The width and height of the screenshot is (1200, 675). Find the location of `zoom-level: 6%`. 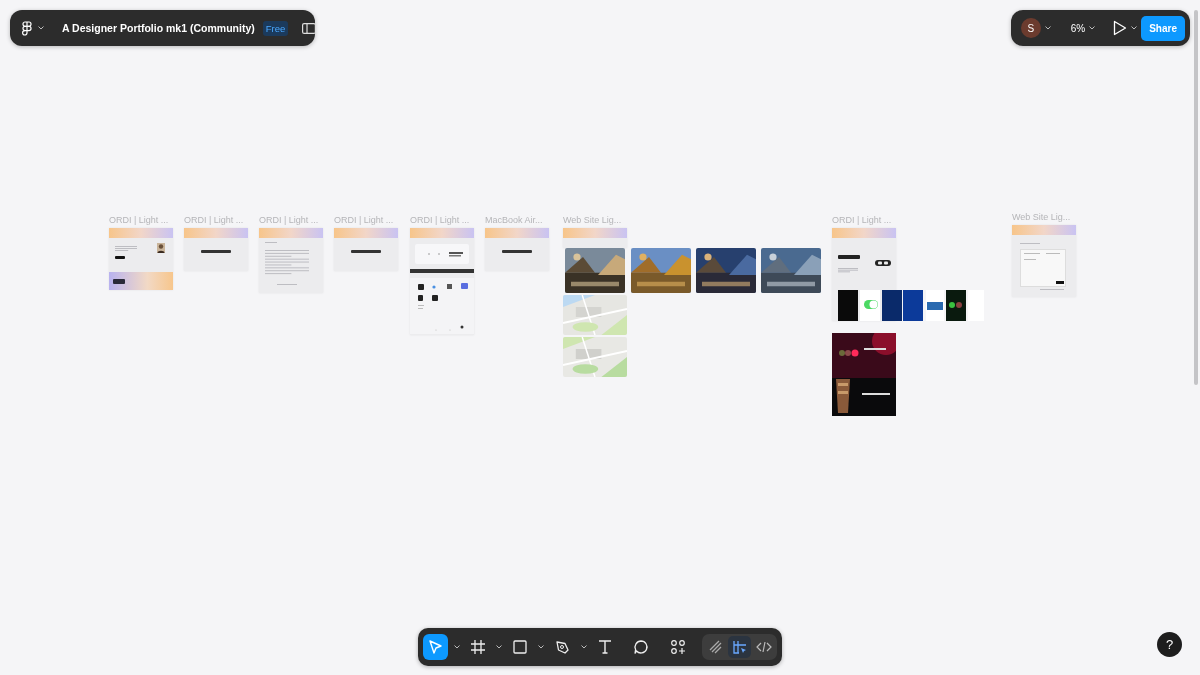

zoom-level: 6% is located at coordinates (1078, 28).